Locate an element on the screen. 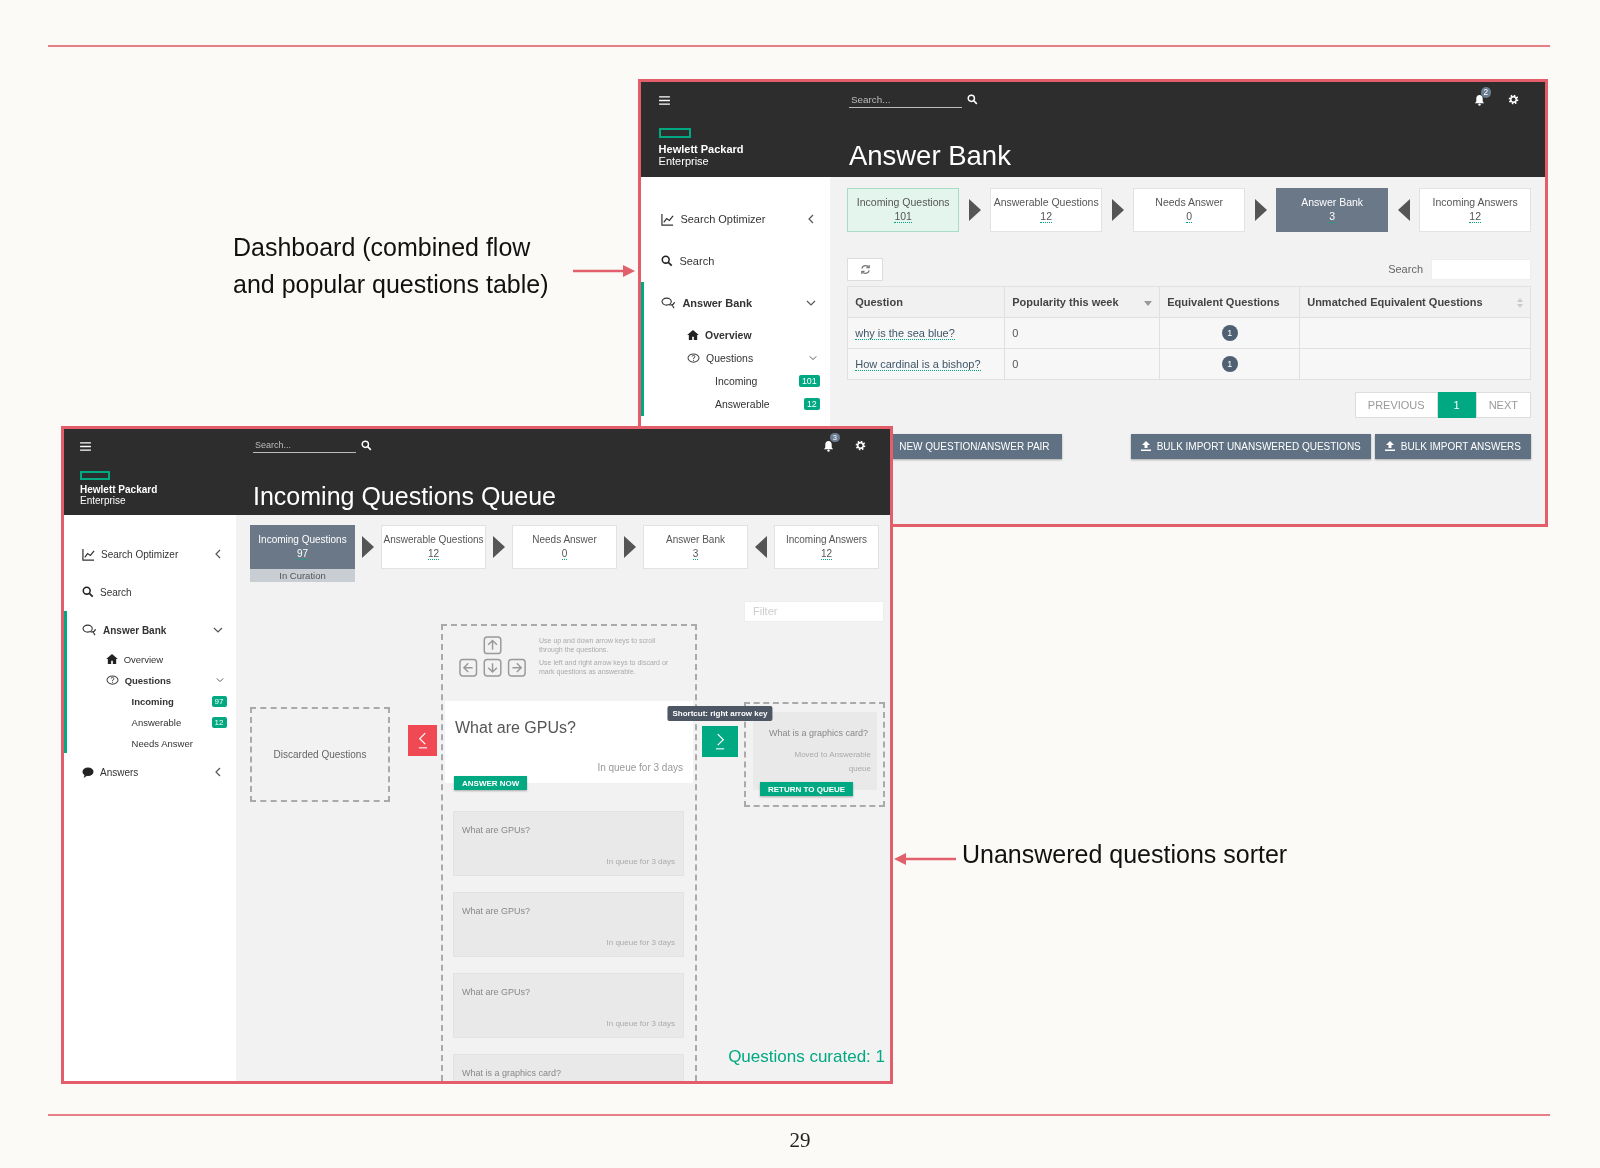  action-button: BULK IMPORT UNANSWERED QUESTIONS is located at coordinates (1250, 446).